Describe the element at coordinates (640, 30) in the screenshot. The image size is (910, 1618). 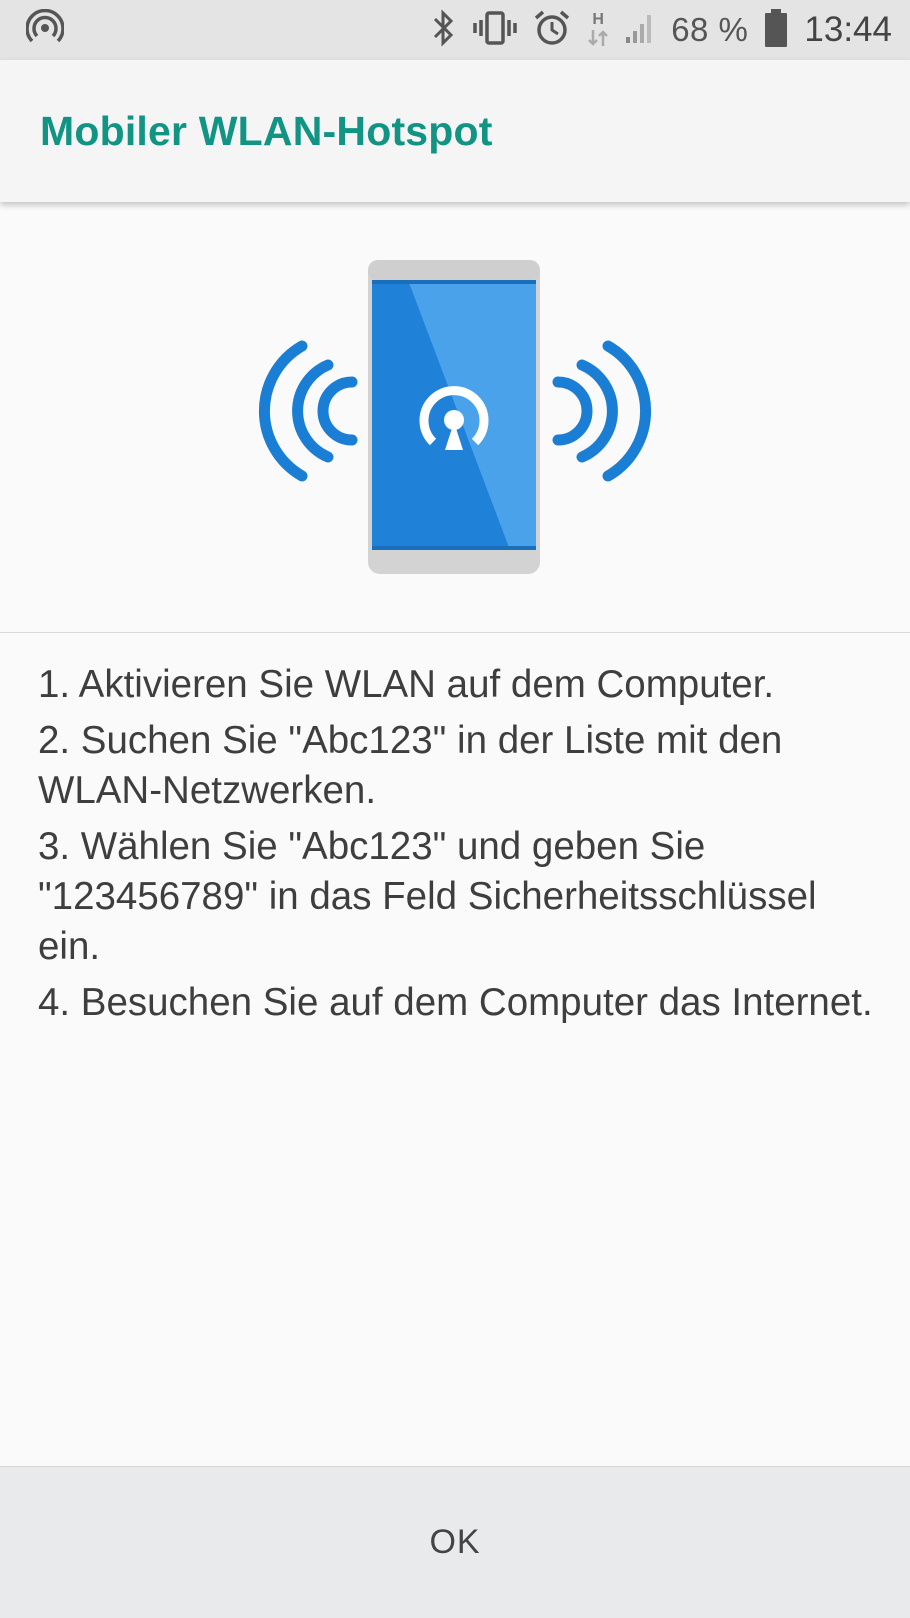
I see `signal-icon` at that location.